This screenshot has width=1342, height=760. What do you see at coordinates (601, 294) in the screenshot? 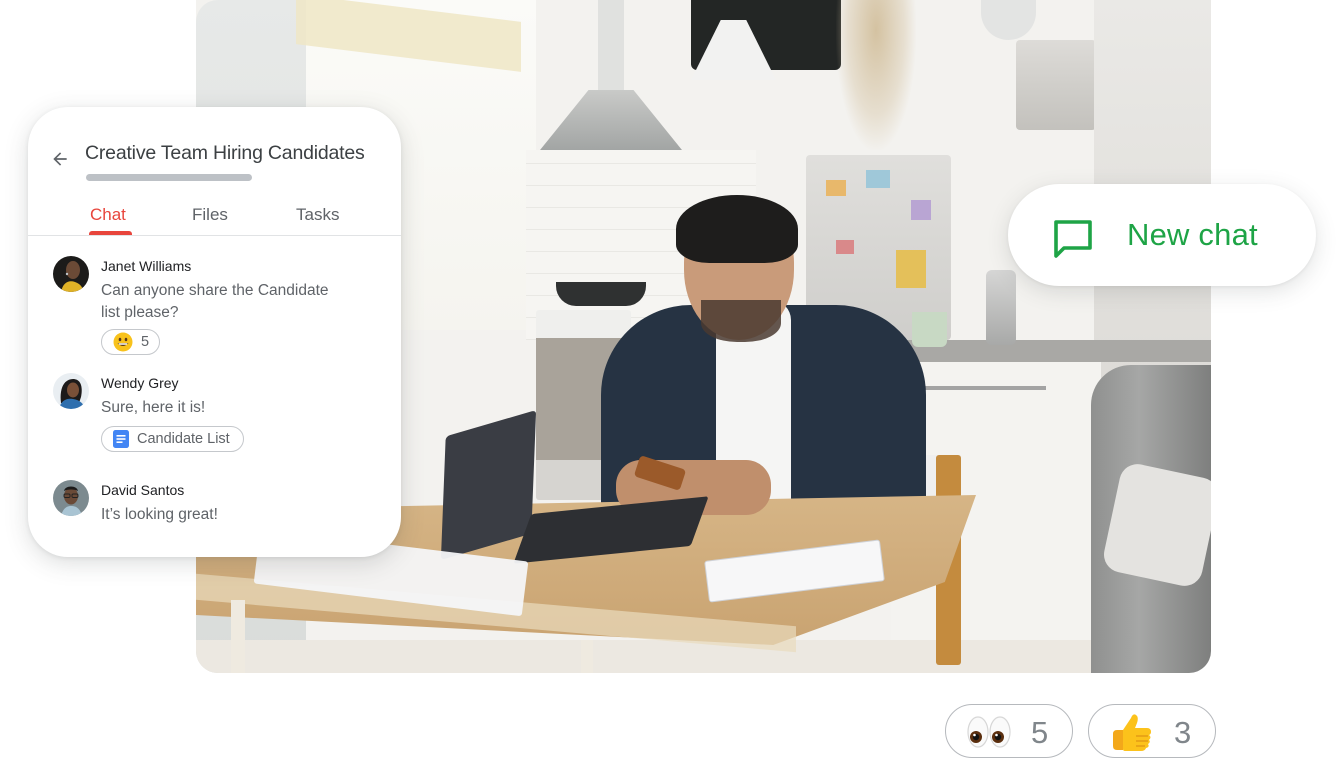
I see `photo-pan` at bounding box center [601, 294].